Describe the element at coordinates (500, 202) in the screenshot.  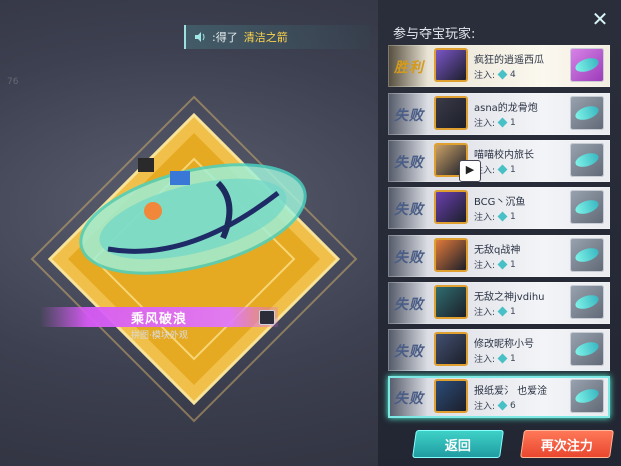
I see `player-name: BCG丶沉鱼` at that location.